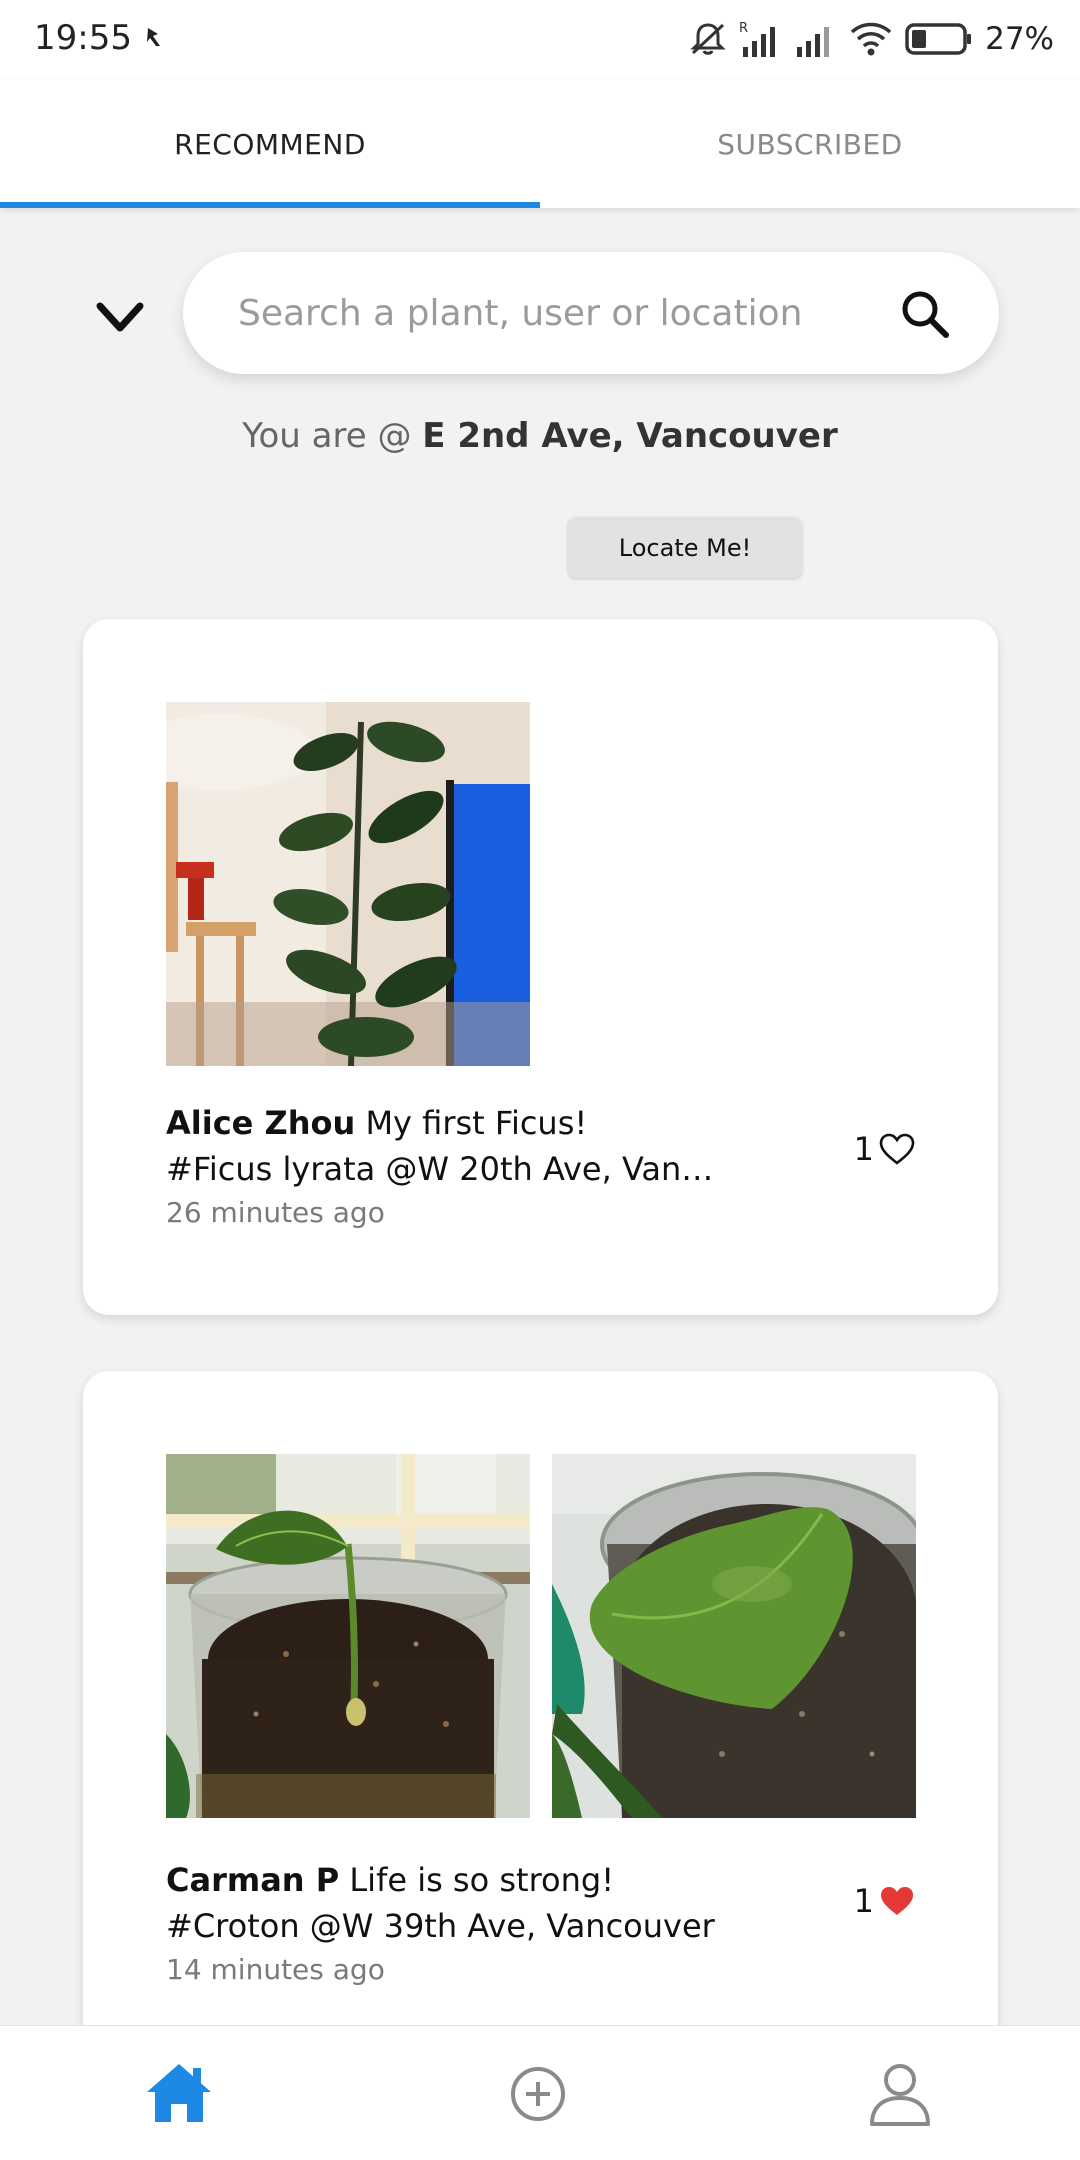 The height and width of the screenshot is (2160, 1080). Describe the element at coordinates (179, 2094) in the screenshot. I see `home-icon` at that location.